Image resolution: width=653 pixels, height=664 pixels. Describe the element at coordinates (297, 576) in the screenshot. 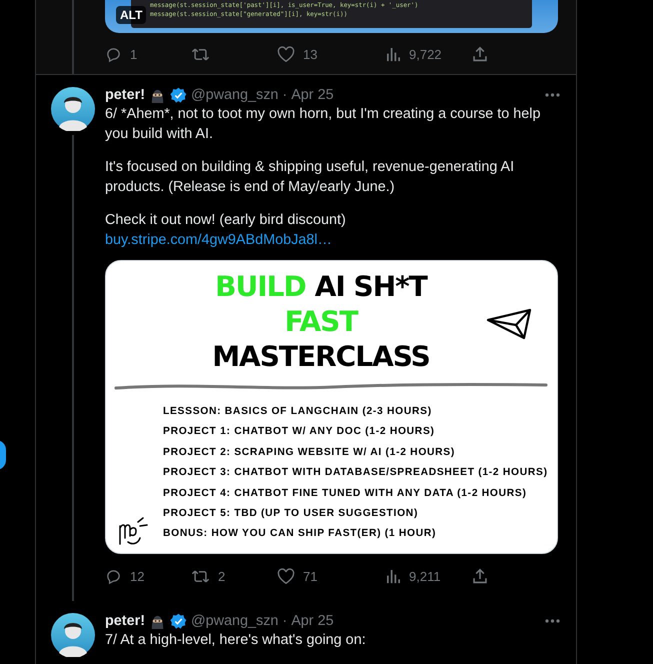

I see `likes-button: 71` at that location.